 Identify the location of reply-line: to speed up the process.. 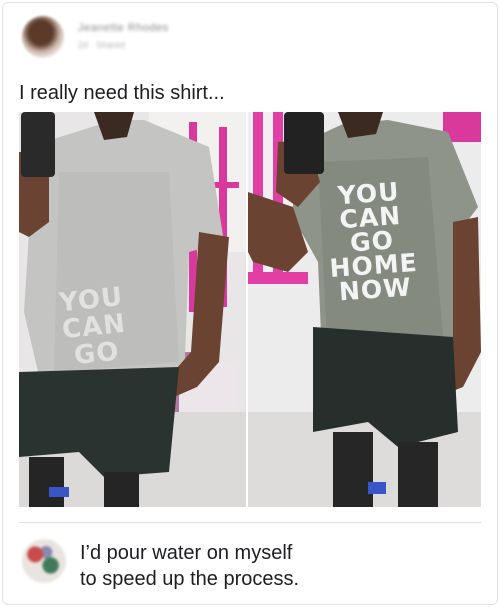
(190, 579).